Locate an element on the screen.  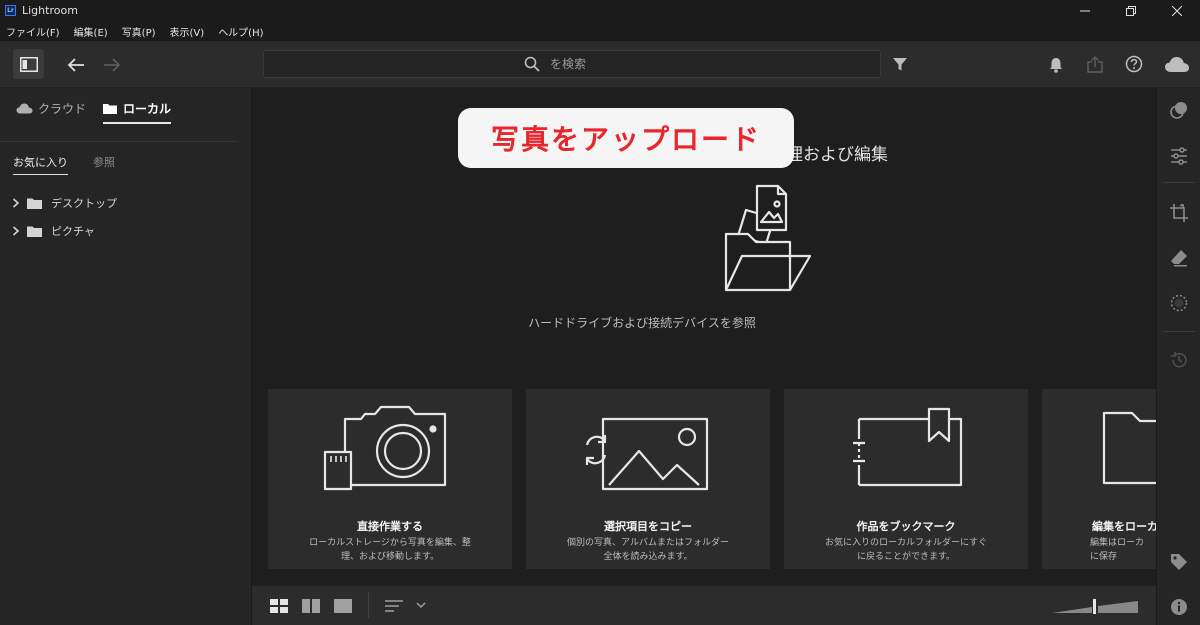
arrow-left-icon is located at coordinates (75, 65).